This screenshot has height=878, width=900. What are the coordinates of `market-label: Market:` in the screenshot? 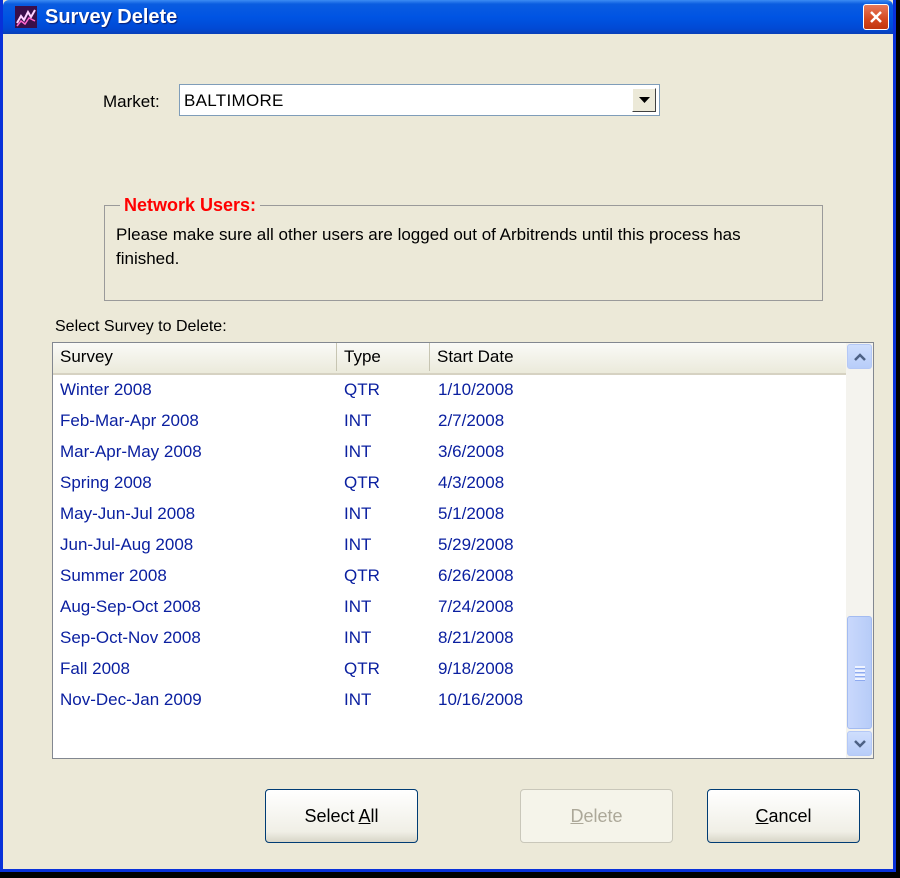 It's located at (131, 101).